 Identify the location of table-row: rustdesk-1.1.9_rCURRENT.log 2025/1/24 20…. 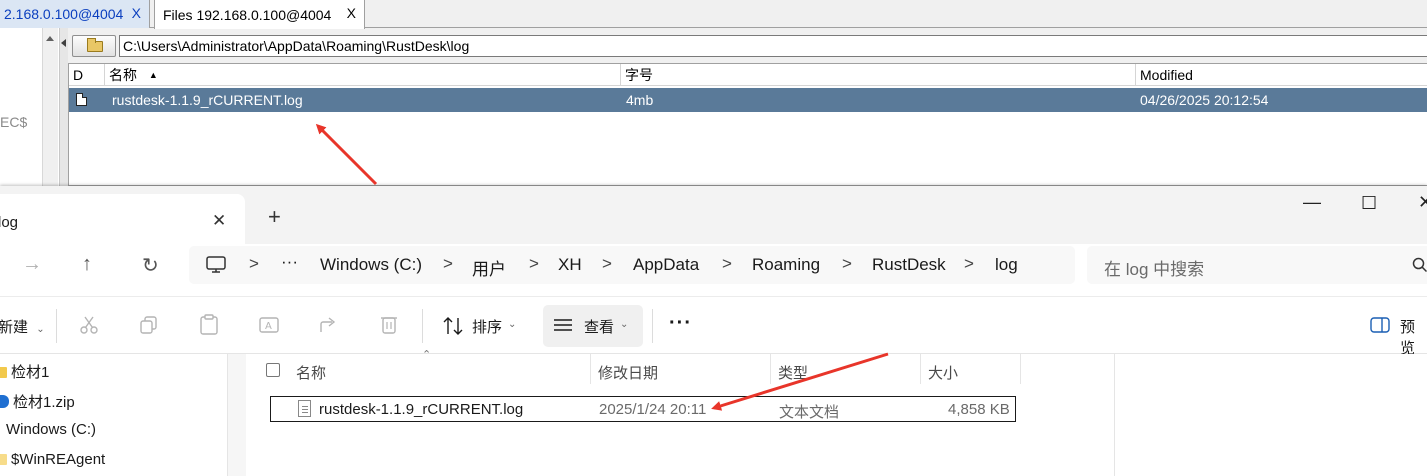
(643, 409).